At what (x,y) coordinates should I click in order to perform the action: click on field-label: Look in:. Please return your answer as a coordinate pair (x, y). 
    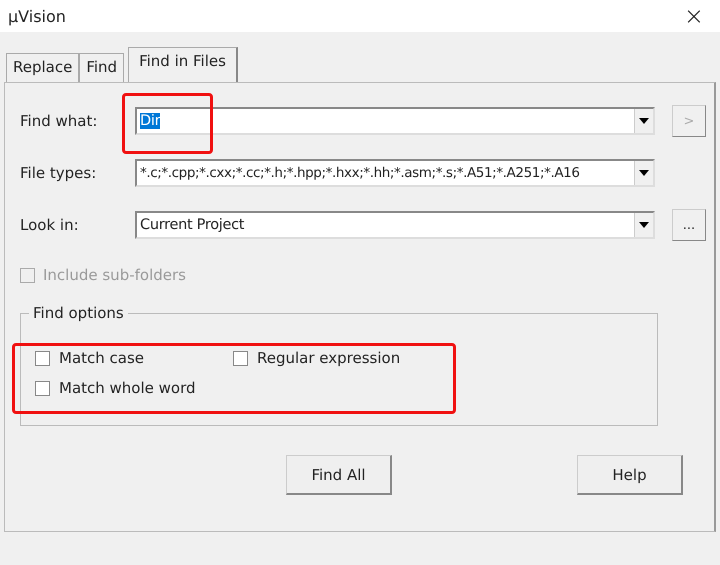
    Looking at the image, I should click on (50, 225).